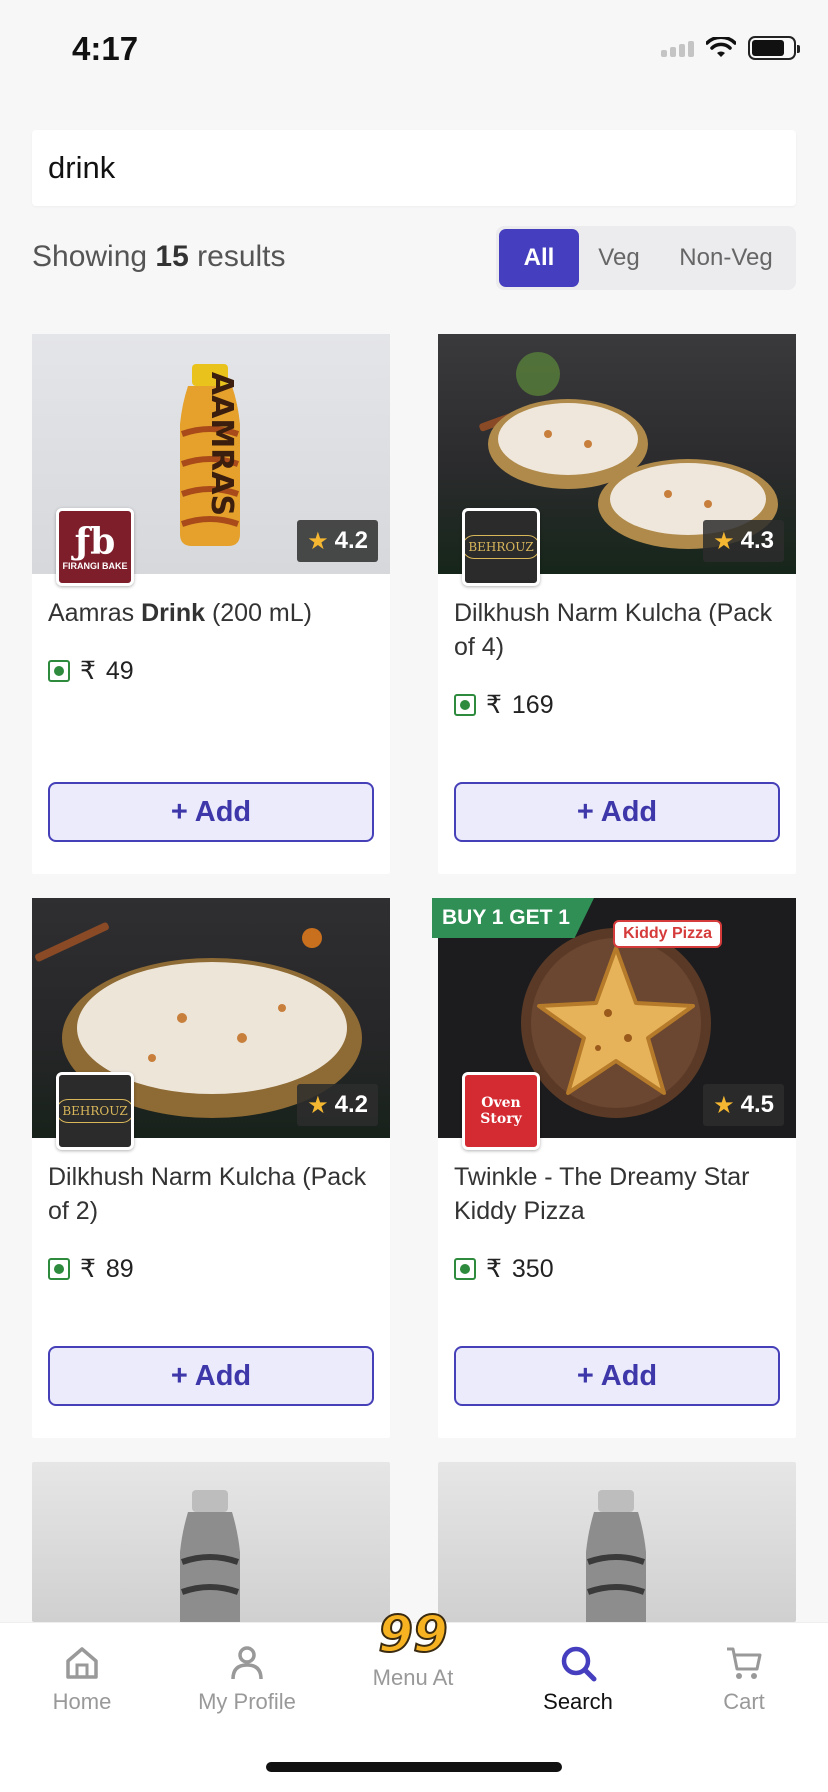 The width and height of the screenshot is (828, 1792). I want to click on results-count: Showing 15 results, so click(159, 257).